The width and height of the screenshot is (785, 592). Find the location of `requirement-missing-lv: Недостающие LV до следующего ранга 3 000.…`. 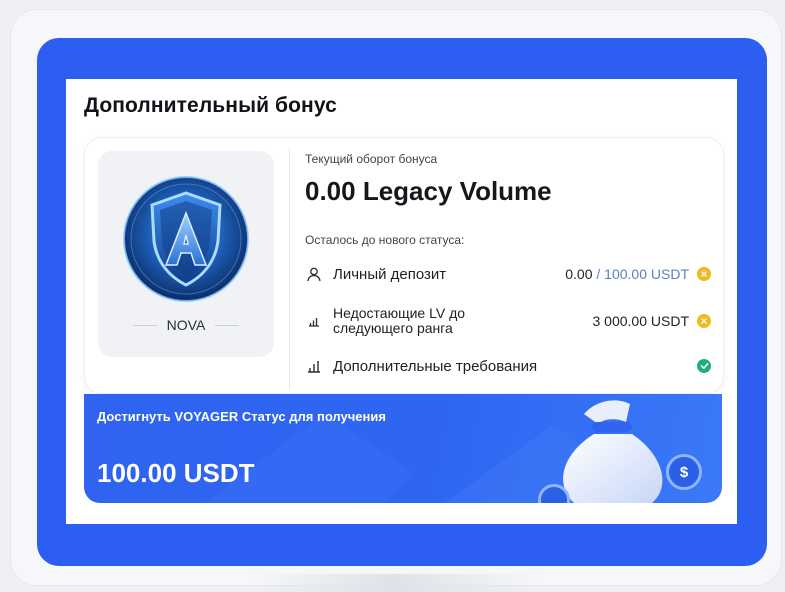

requirement-missing-lv: Недостающие LV до следующего ранга 3 000.… is located at coordinates (508, 321).